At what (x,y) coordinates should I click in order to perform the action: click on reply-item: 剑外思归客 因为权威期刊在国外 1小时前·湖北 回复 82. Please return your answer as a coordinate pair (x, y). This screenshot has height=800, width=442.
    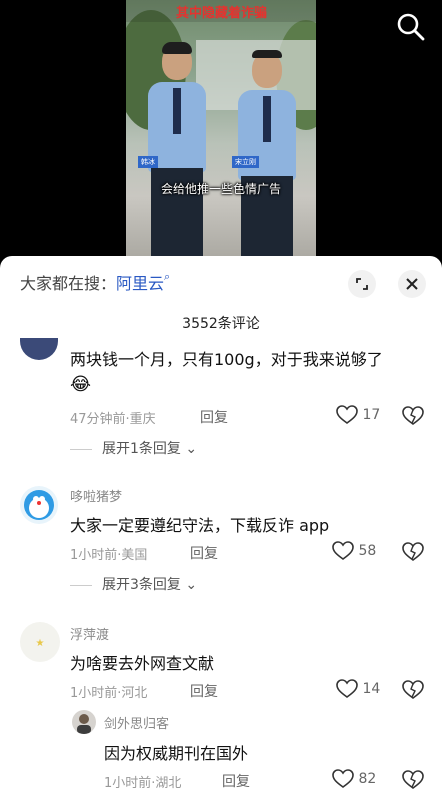
    Looking at the image, I should click on (221, 755).